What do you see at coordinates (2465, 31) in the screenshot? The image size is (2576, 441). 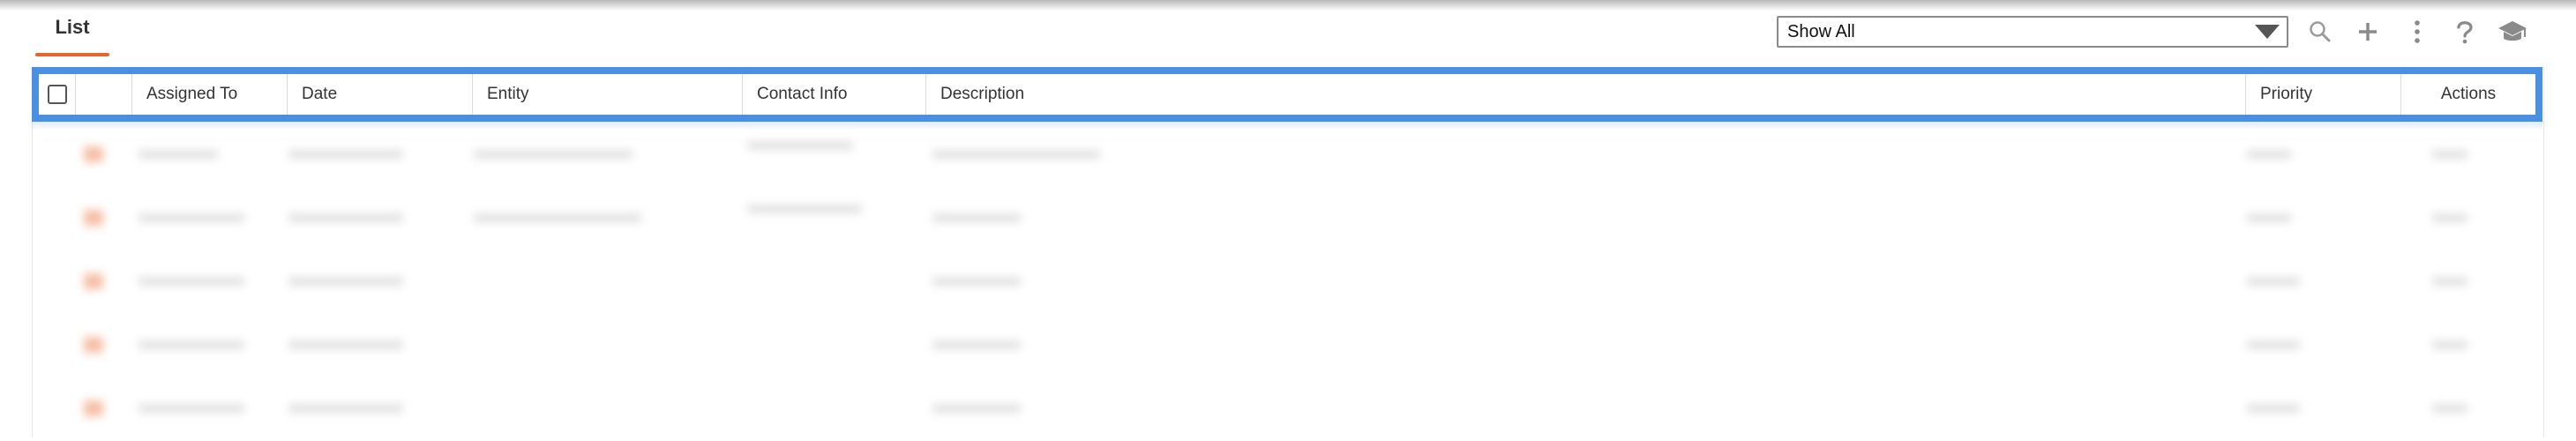 I see `help-icon` at bounding box center [2465, 31].